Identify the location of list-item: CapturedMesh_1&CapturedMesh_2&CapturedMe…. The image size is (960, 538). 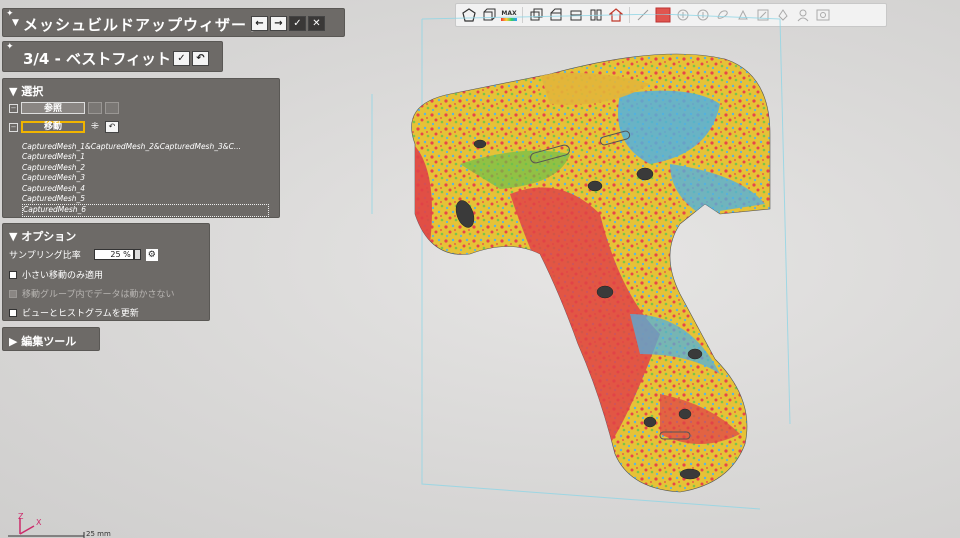
(145, 147).